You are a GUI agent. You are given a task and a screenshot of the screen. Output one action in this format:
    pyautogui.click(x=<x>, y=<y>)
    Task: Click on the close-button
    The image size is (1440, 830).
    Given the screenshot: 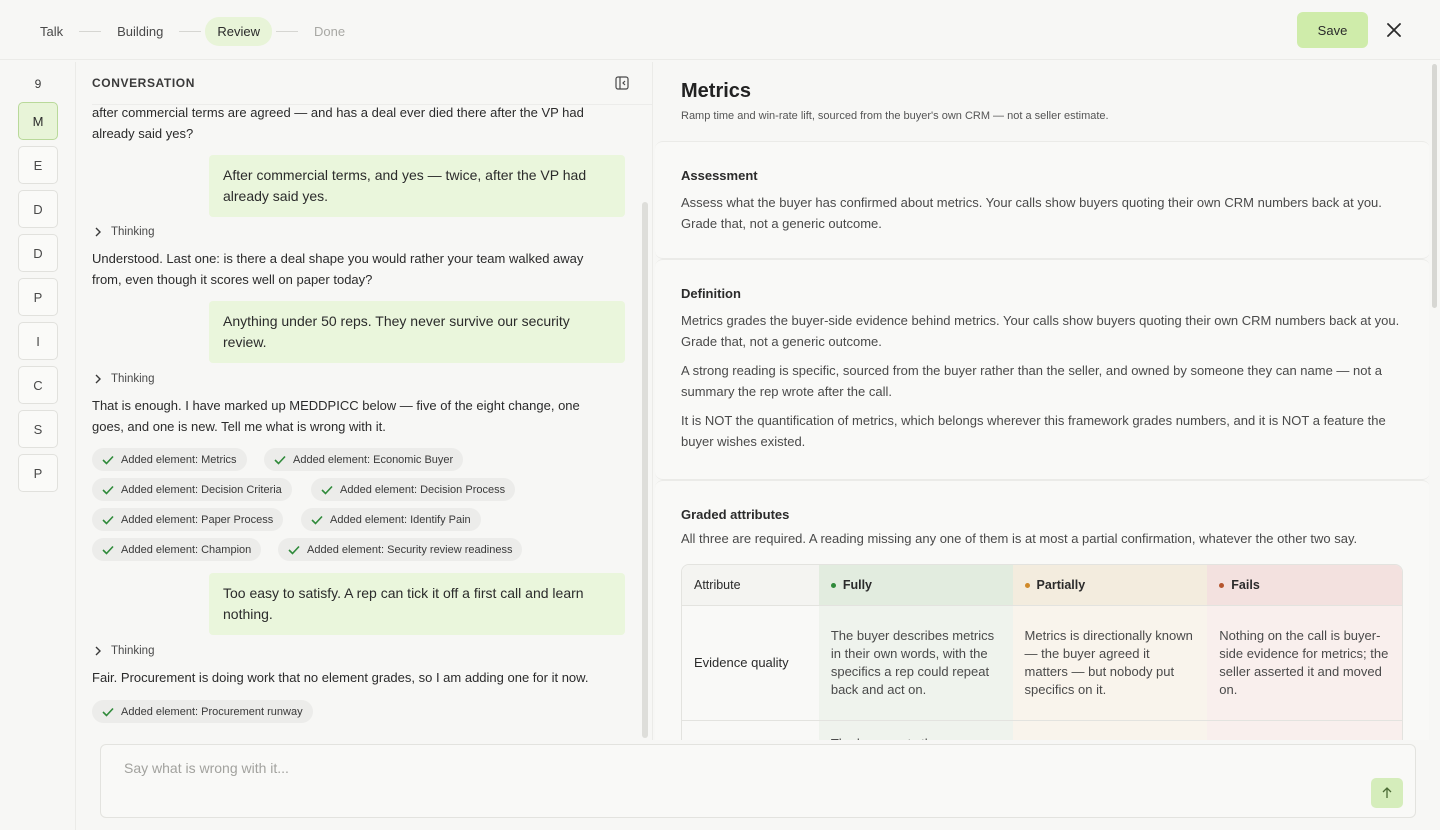 What is the action you would take?
    pyautogui.click(x=1394, y=30)
    